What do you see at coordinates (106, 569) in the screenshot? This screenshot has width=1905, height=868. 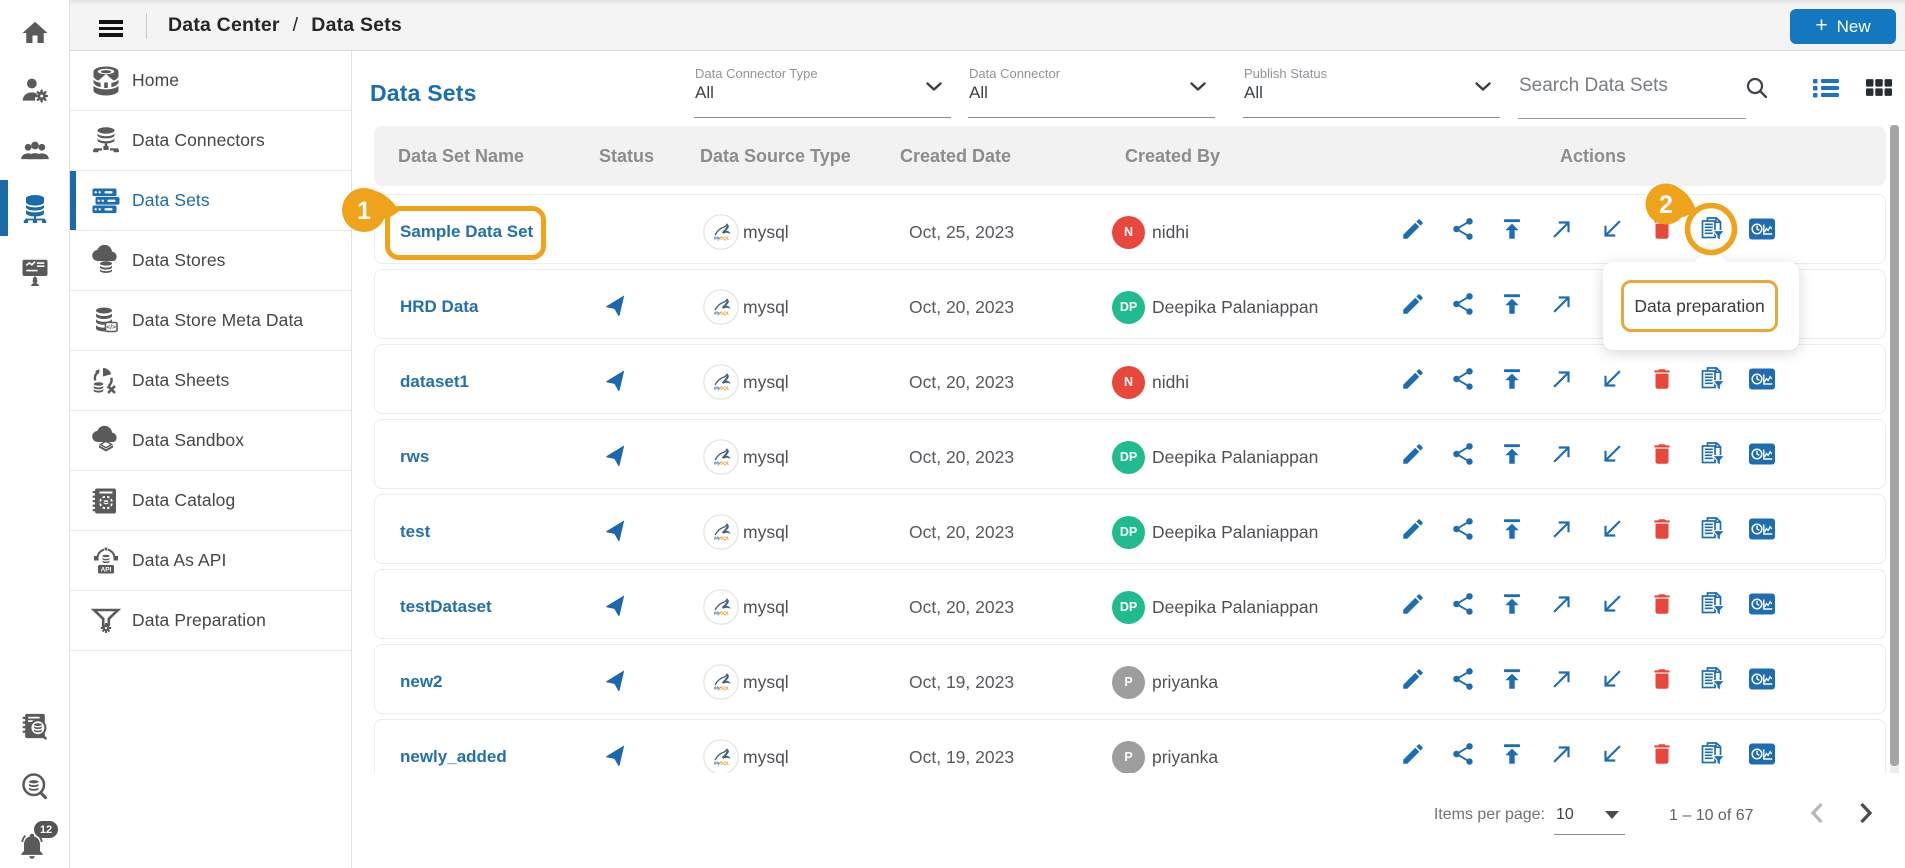 I see `svg-text: API` at bounding box center [106, 569].